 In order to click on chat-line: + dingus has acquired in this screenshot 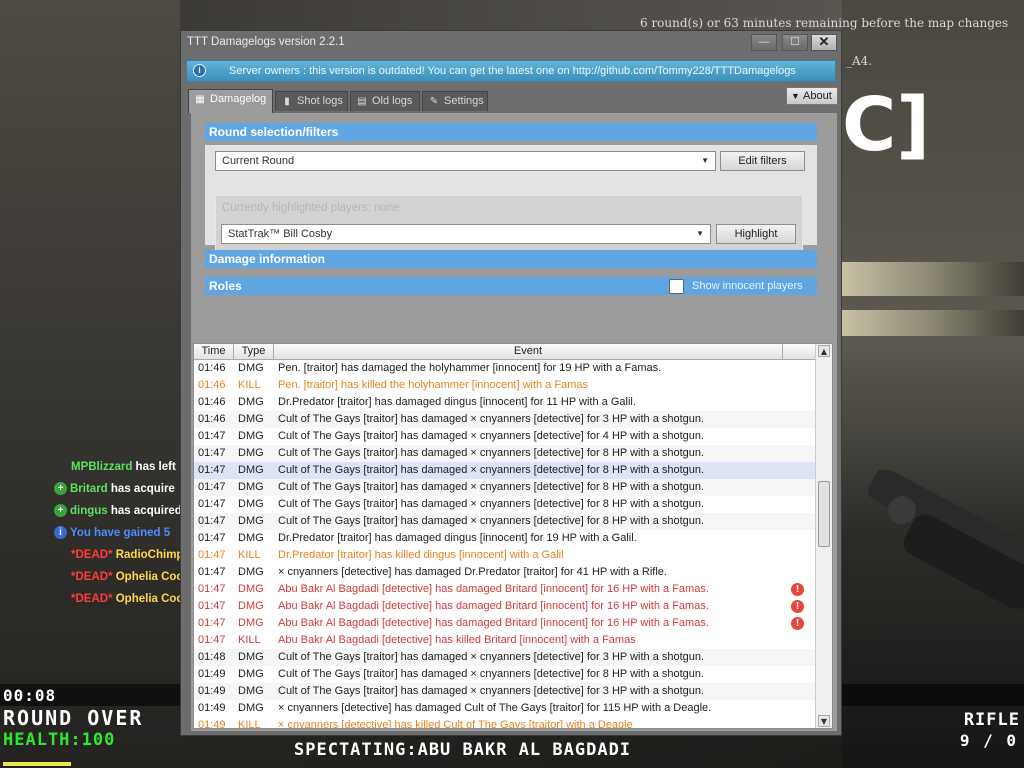, I will do `click(118, 511)`.